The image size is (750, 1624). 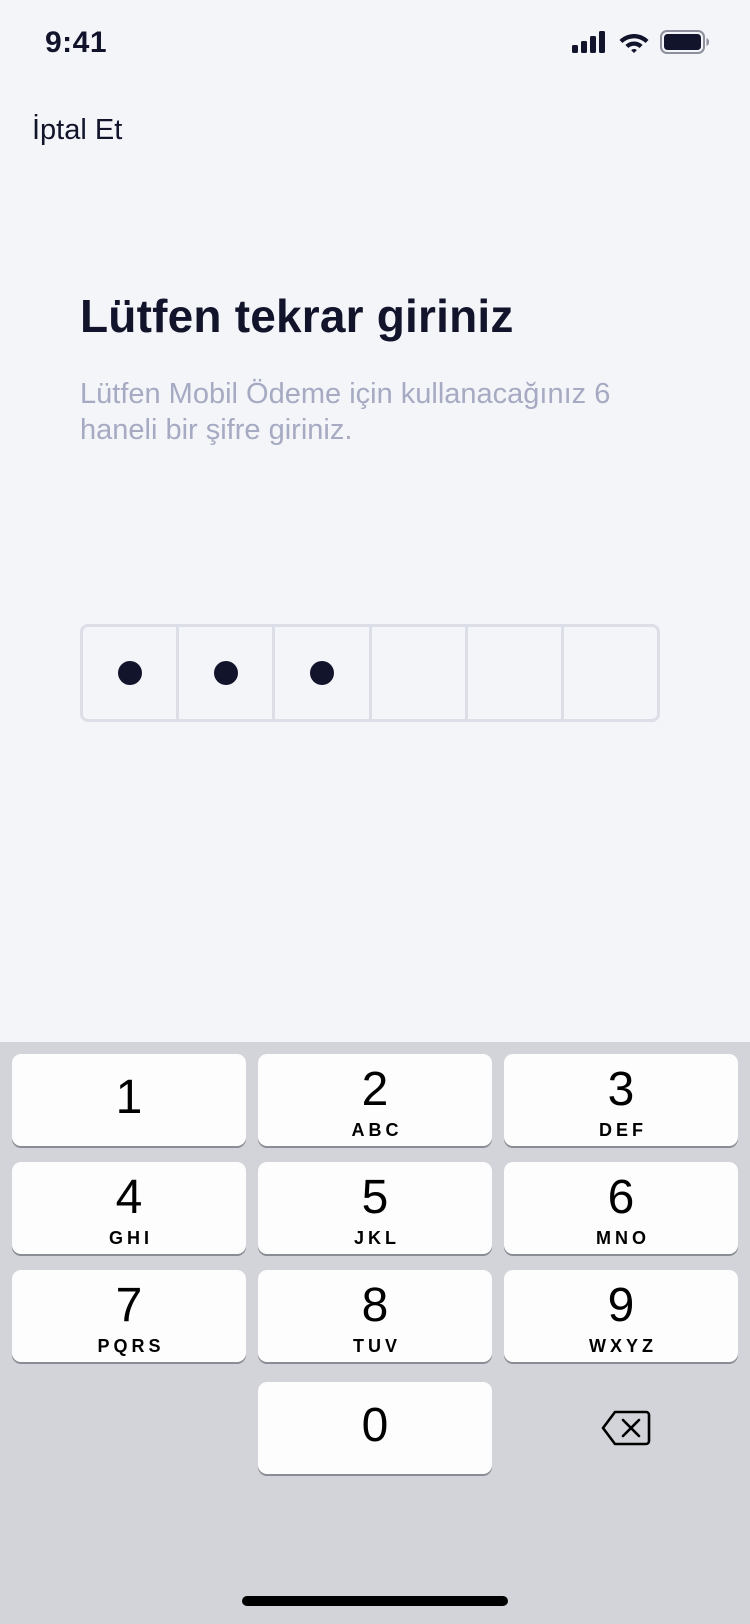 I want to click on key-digit: 0, so click(x=375, y=1425).